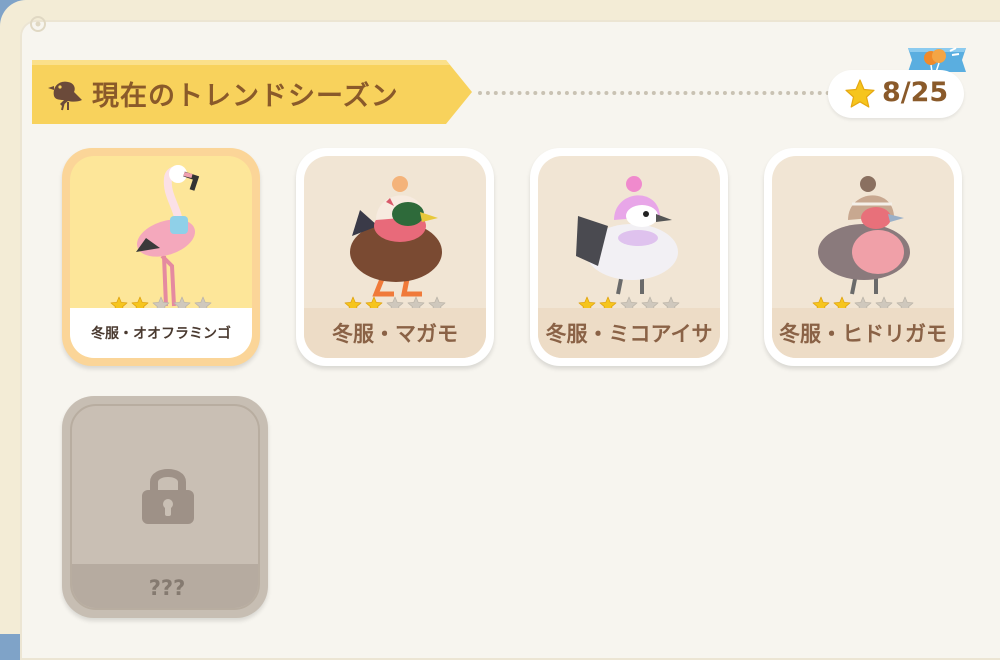  I want to click on star-progress-counter: 8/25, so click(896, 94).